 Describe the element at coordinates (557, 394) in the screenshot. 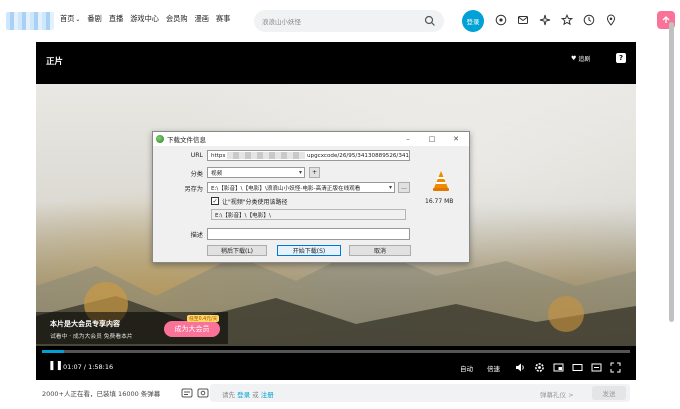

I see `danmaku-etiquette-link: 弹幕礼仪 >` at that location.